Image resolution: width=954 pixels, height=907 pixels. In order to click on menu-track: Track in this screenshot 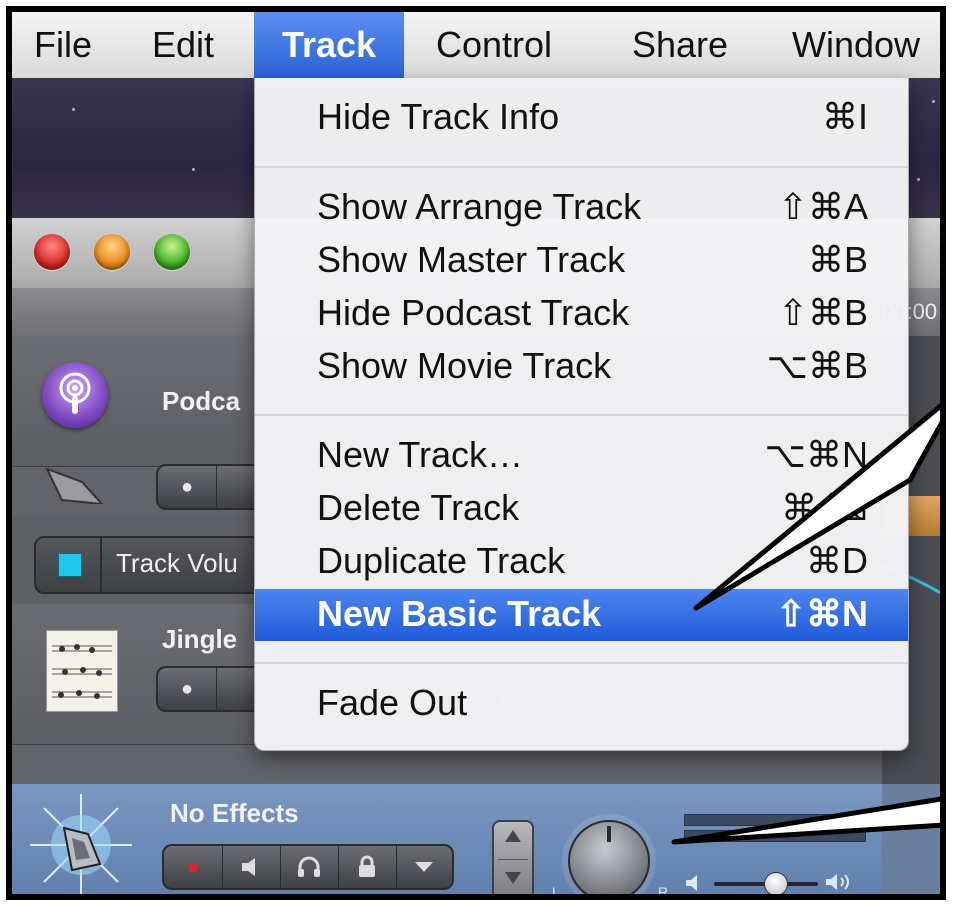, I will do `click(329, 45)`.